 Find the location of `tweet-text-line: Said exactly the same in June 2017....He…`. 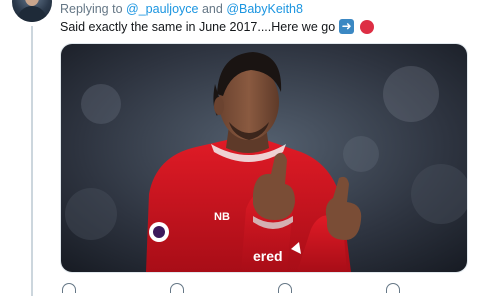

tweet-text-line: Said exactly the same in June 2017....He… is located at coordinates (217, 26).